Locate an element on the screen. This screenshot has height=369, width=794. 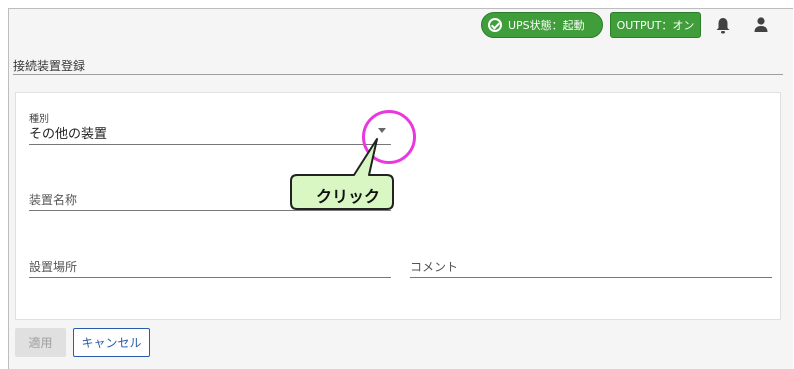
callout-bubble is located at coordinates (342, 174).